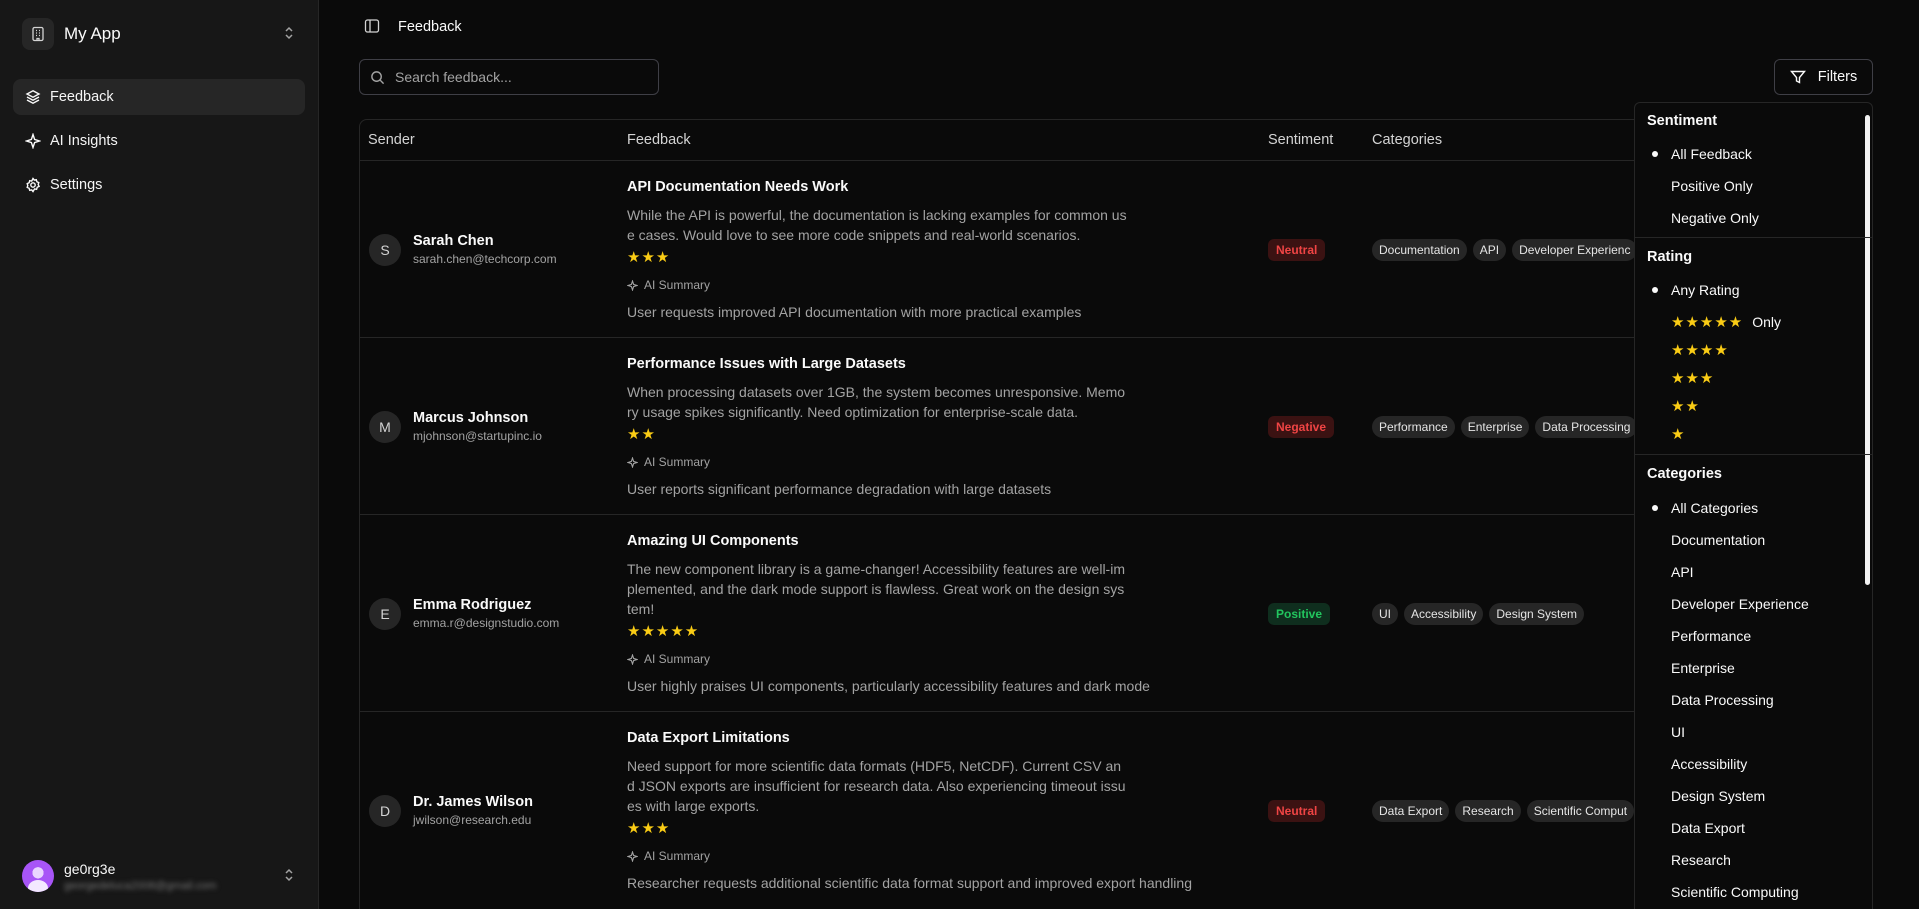 The width and height of the screenshot is (1919, 909). I want to click on category-tags: Performance Enterprise Data Processing, so click(1505, 427).